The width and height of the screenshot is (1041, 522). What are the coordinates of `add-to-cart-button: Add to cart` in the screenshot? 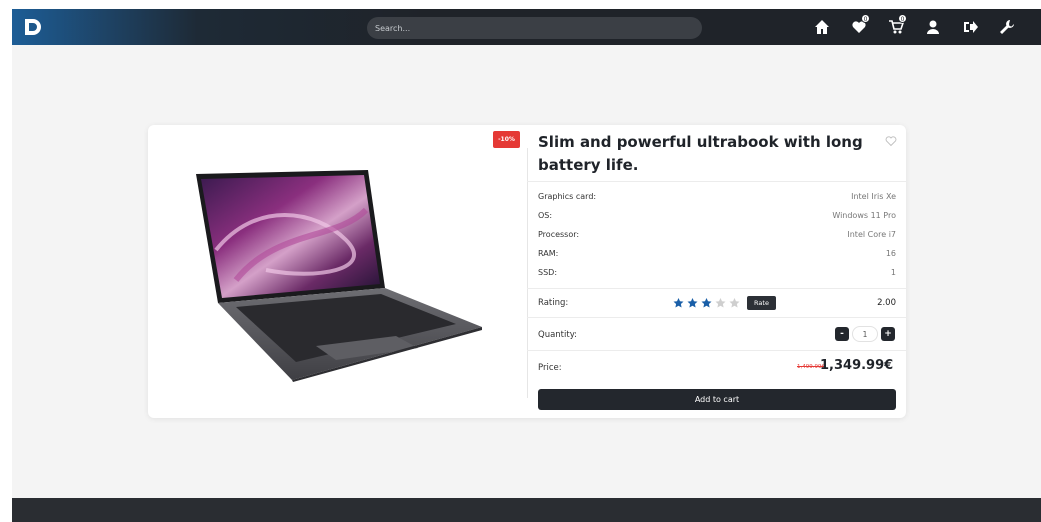 It's located at (717, 399).